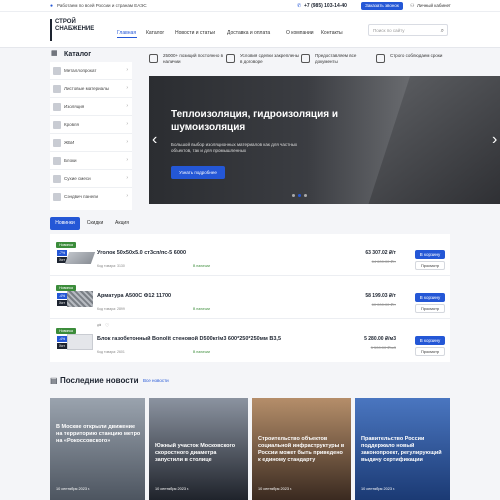 This screenshot has width=500, height=500. I want to click on product-price: 5 280.00 ₽/м3, so click(380, 339).